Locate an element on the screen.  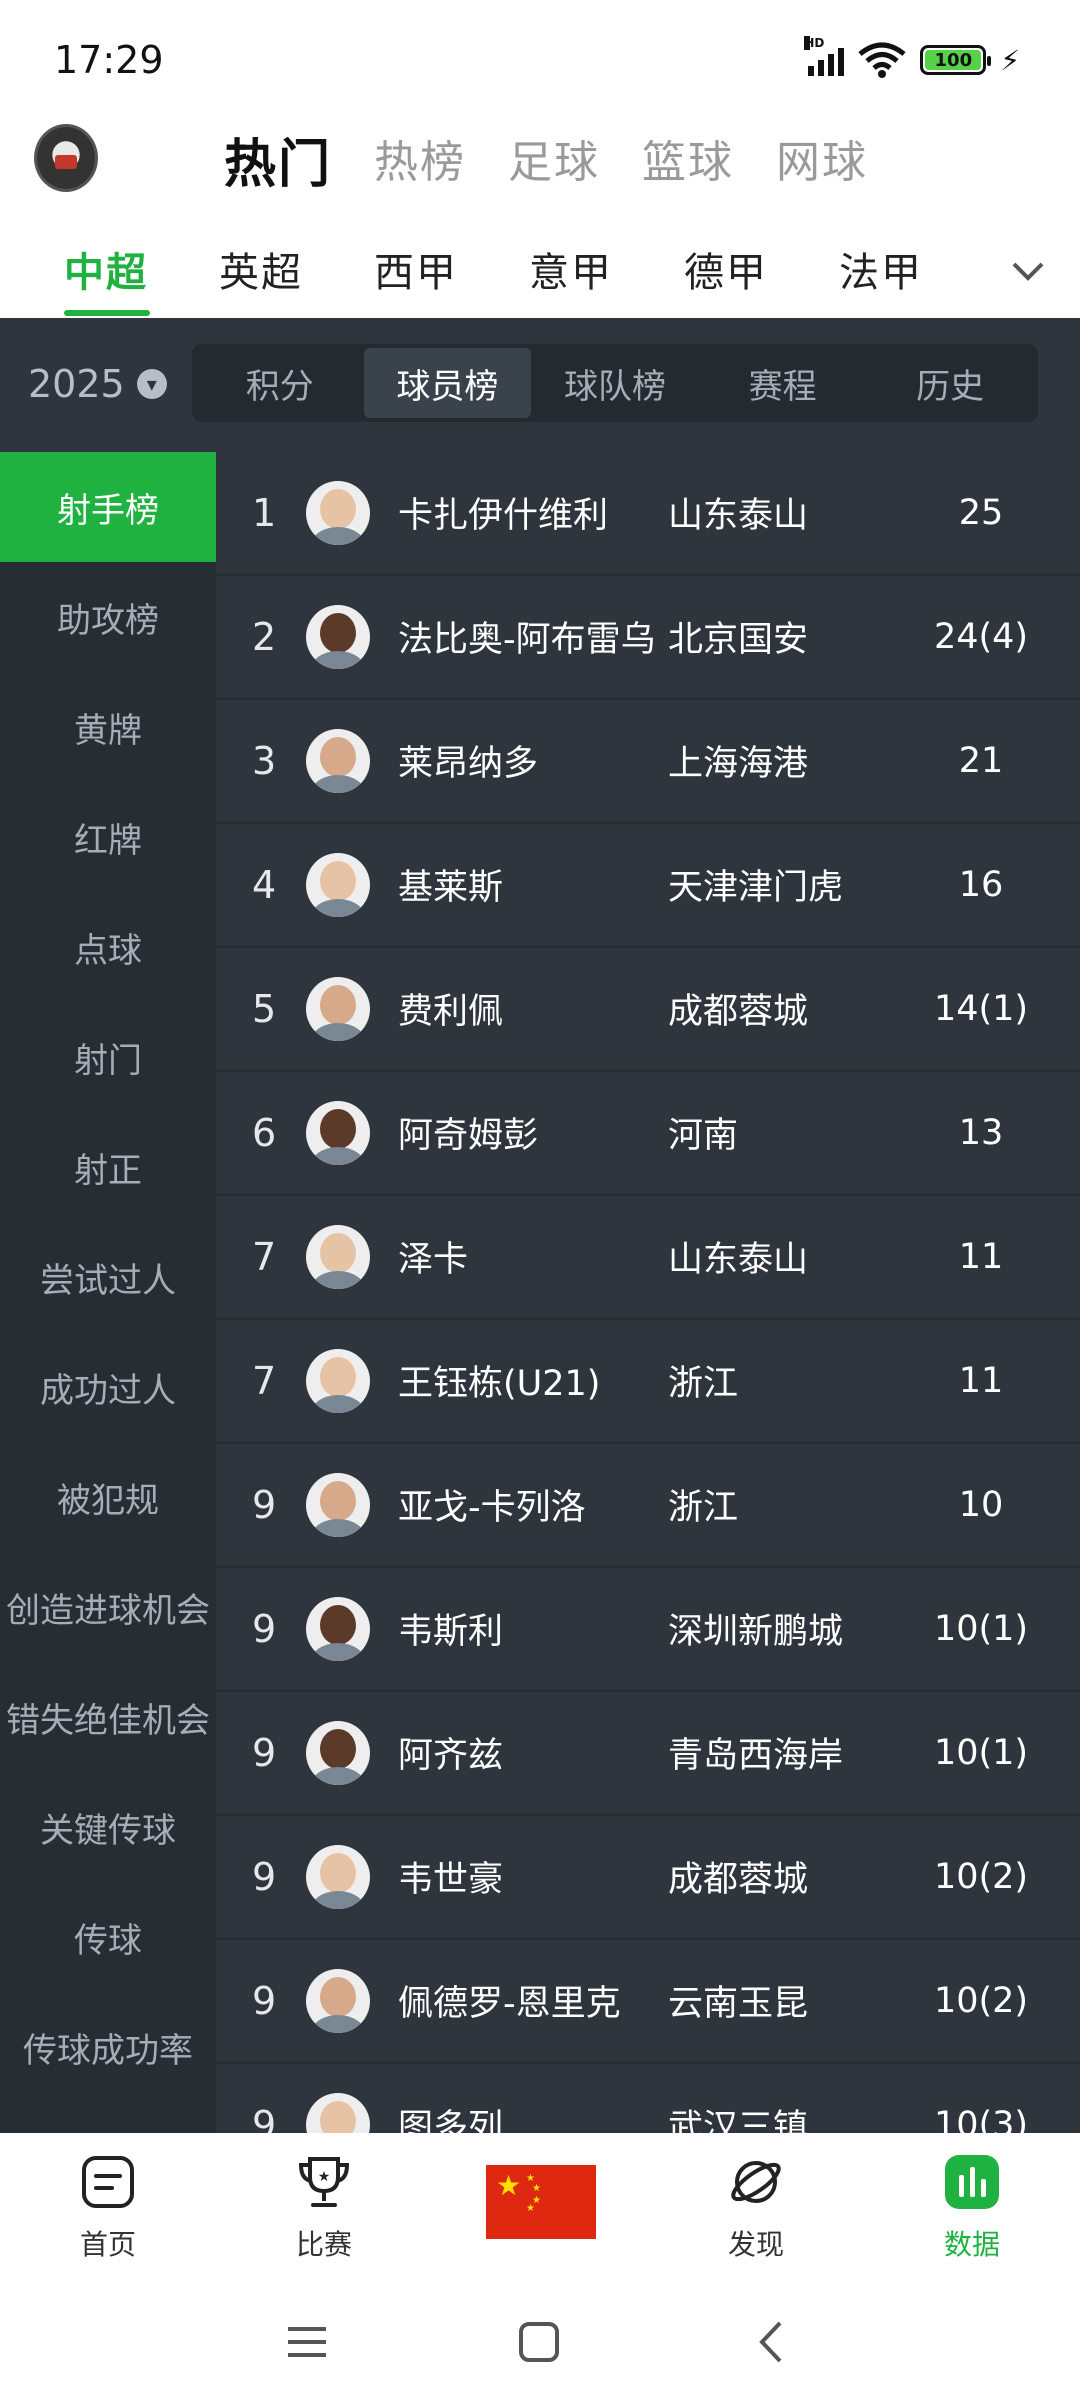
status-icons: HD 100 ⚡ is located at coordinates (912, 58).